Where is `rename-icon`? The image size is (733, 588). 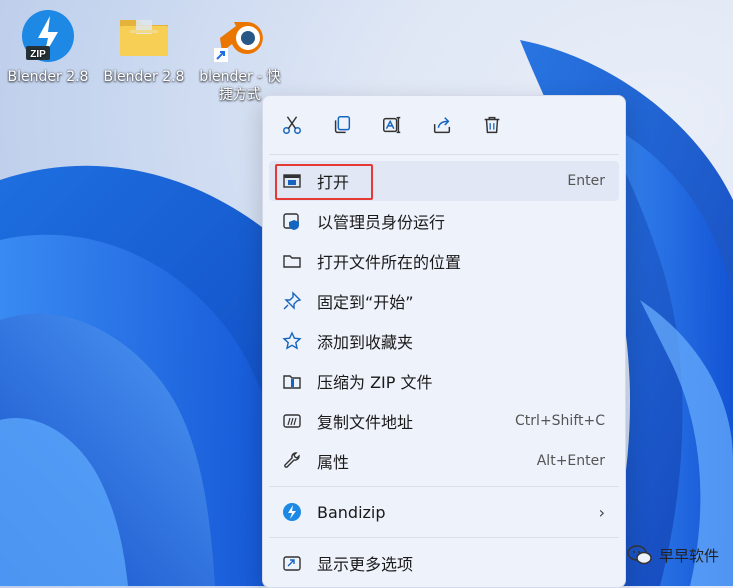 rename-icon is located at coordinates (392, 125).